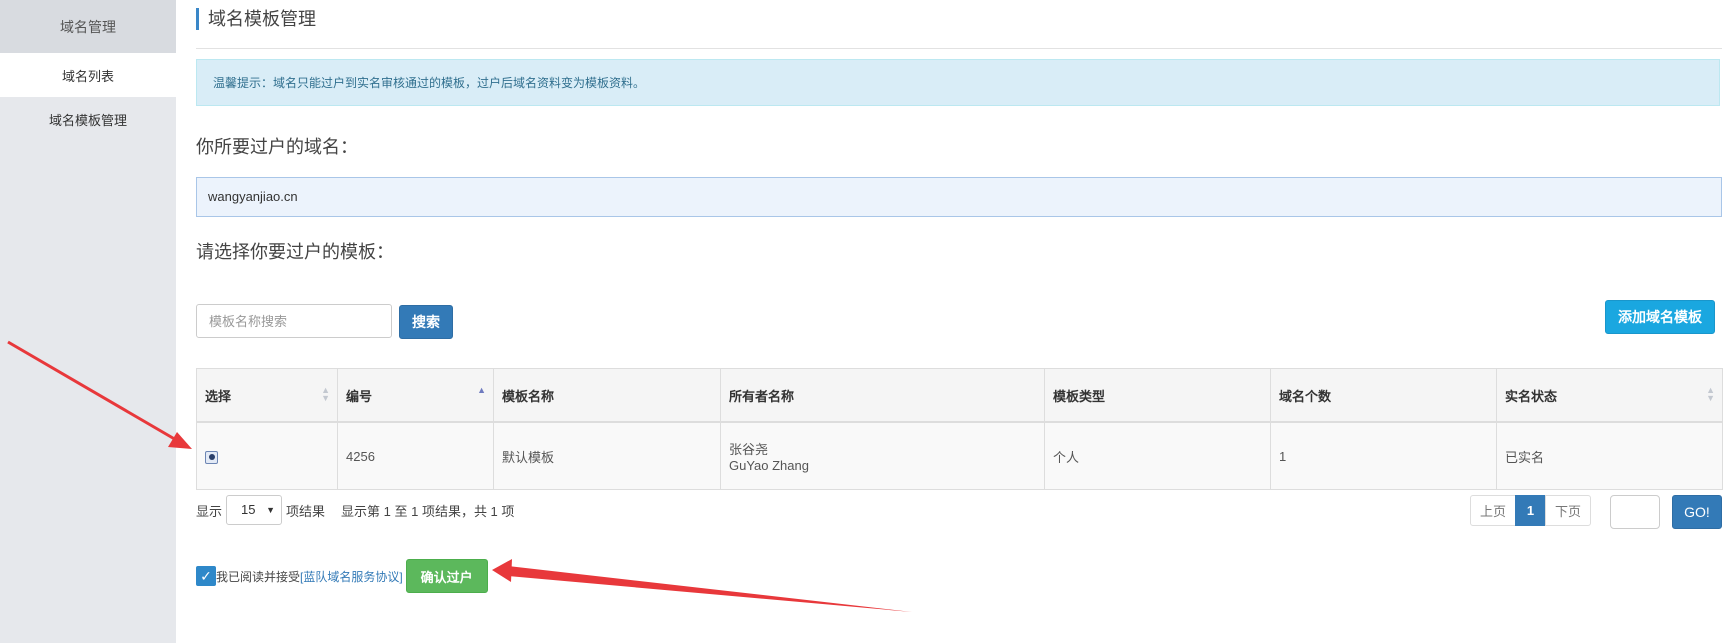  I want to click on column-header-template-name: 模板名称, so click(607, 395).